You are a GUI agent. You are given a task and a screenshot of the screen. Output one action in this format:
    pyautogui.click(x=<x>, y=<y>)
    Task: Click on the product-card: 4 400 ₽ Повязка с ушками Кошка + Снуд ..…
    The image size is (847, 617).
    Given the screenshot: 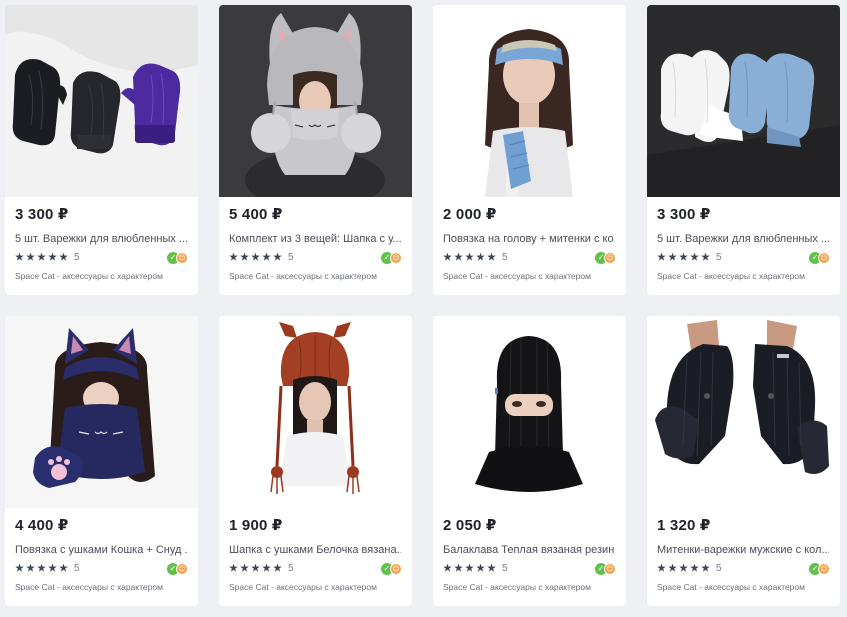 What is the action you would take?
    pyautogui.click(x=101, y=461)
    